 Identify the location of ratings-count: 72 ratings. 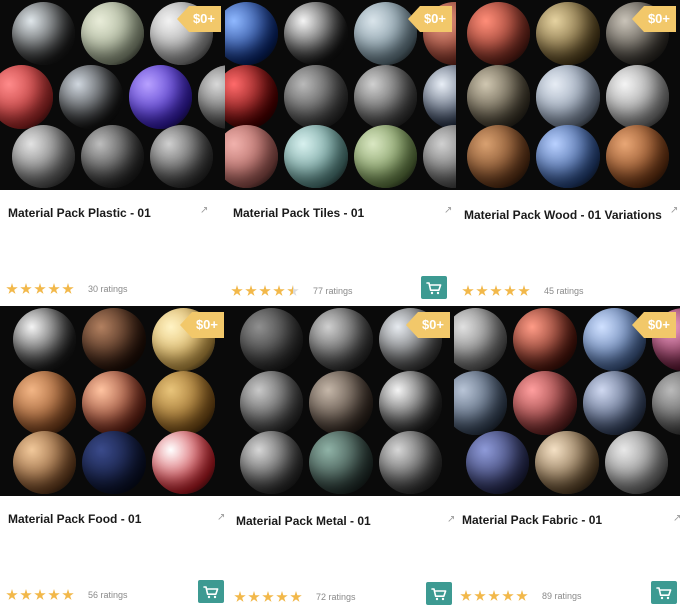
(336, 597).